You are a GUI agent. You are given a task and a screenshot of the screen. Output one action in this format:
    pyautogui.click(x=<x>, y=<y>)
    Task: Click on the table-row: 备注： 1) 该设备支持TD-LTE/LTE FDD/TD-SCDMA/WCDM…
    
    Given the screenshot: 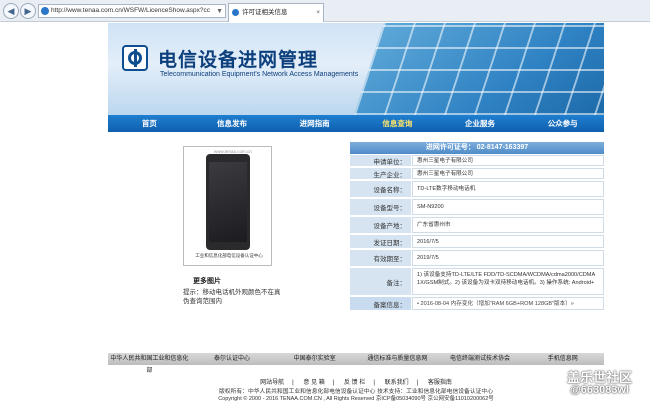 What is the action you would take?
    pyautogui.click(x=477, y=282)
    